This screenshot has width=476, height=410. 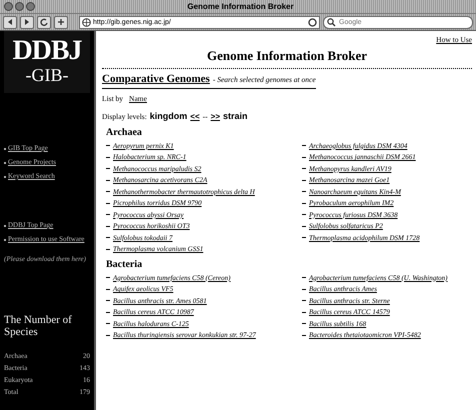 What do you see at coordinates (125, 264) in the screenshot?
I see `group-heading: Bacteria` at bounding box center [125, 264].